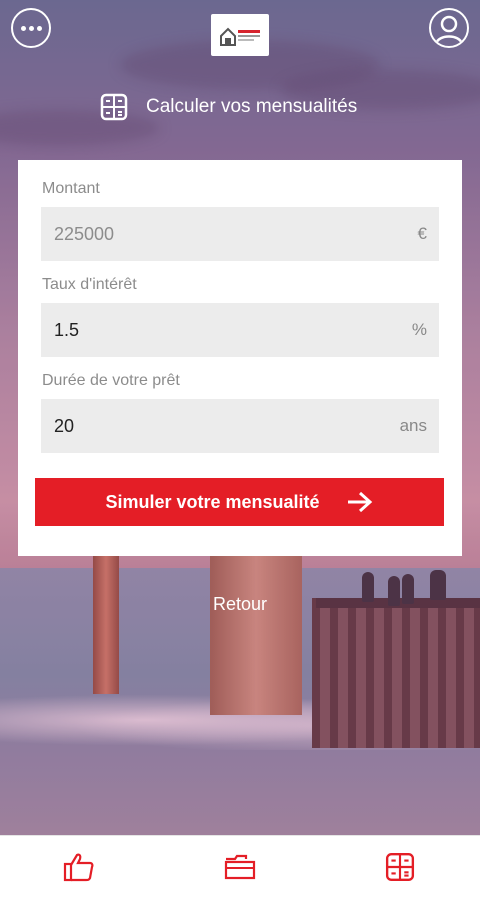 Image resolution: width=480 pixels, height=900 pixels. I want to click on amount-field: 225000 €, so click(240, 234).